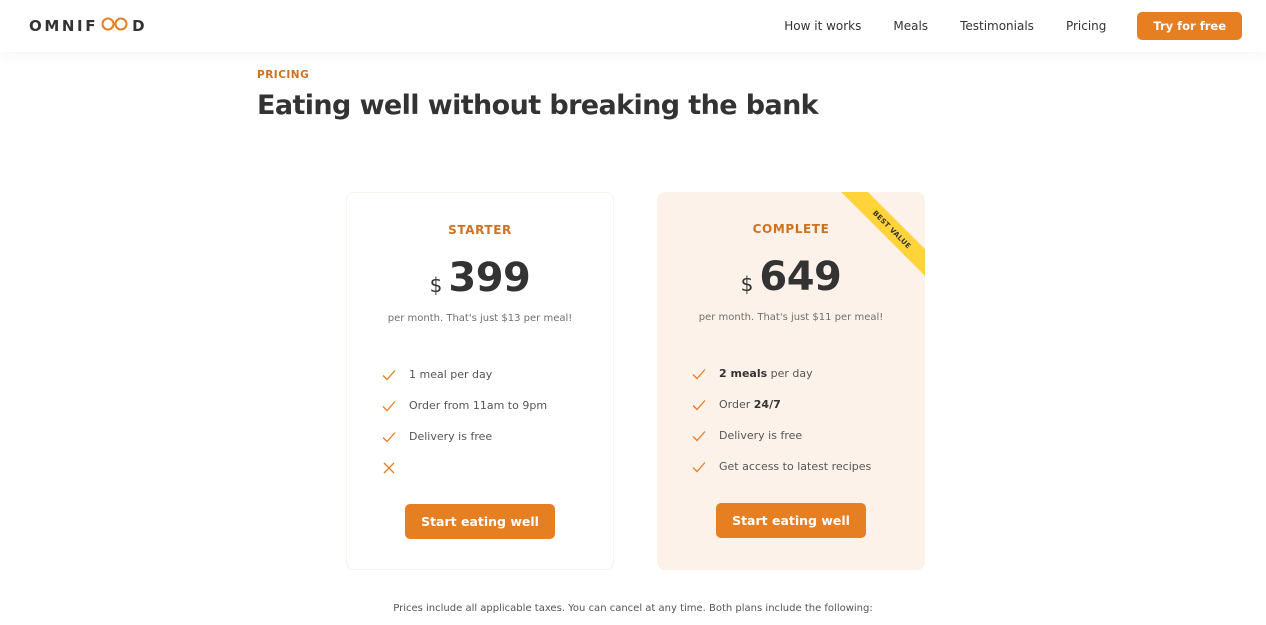 The image size is (1266, 625). I want to click on feature-item: 1 meal per day, so click(464, 374).